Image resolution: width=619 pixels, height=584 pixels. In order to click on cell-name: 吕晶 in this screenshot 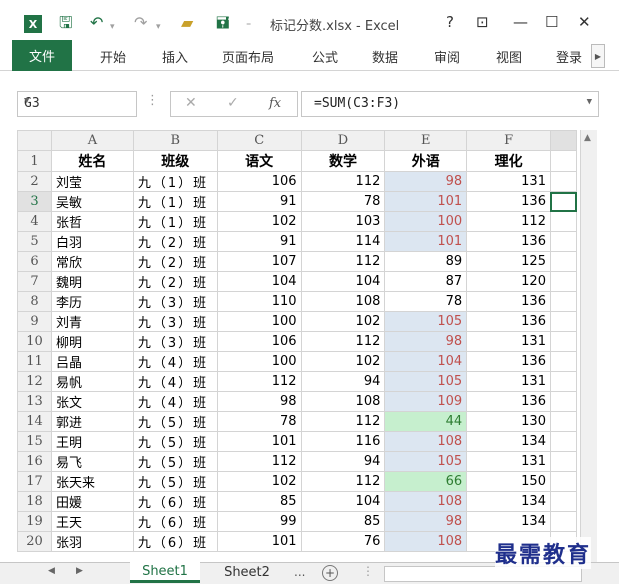, I will do `click(92, 361)`.